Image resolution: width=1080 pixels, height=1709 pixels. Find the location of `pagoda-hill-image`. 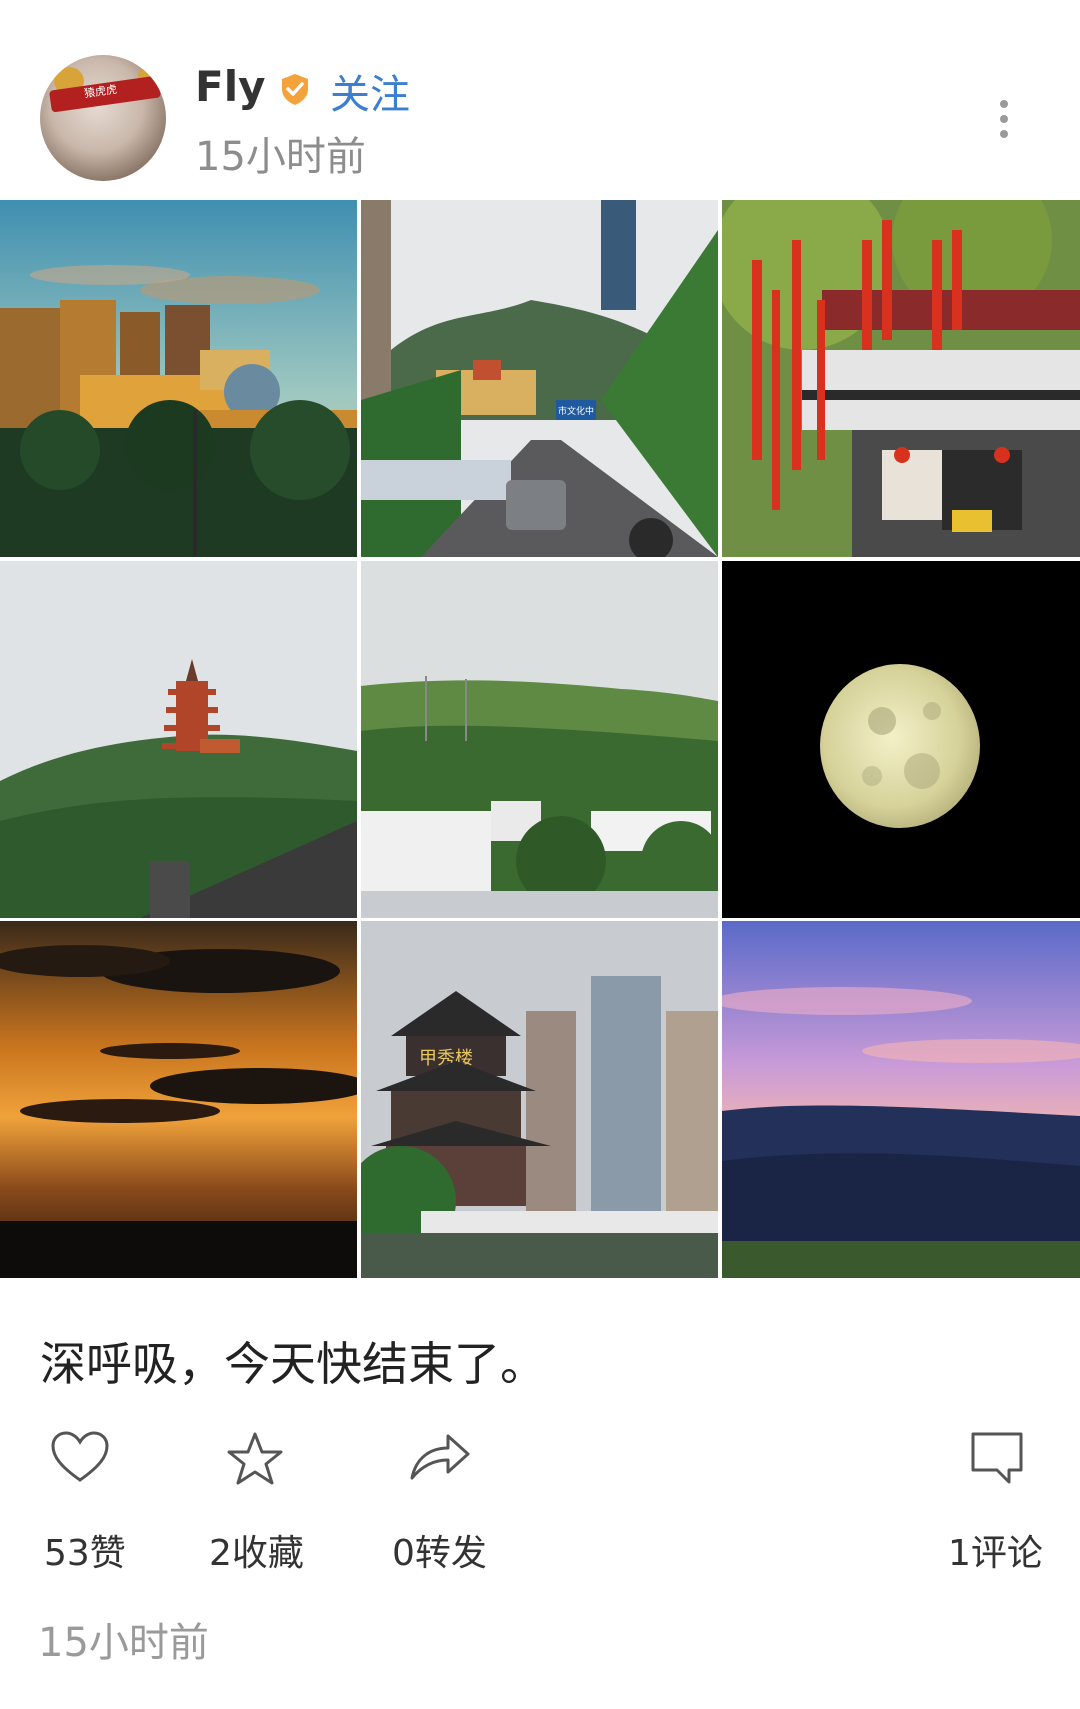

pagoda-hill-image is located at coordinates (178, 739).